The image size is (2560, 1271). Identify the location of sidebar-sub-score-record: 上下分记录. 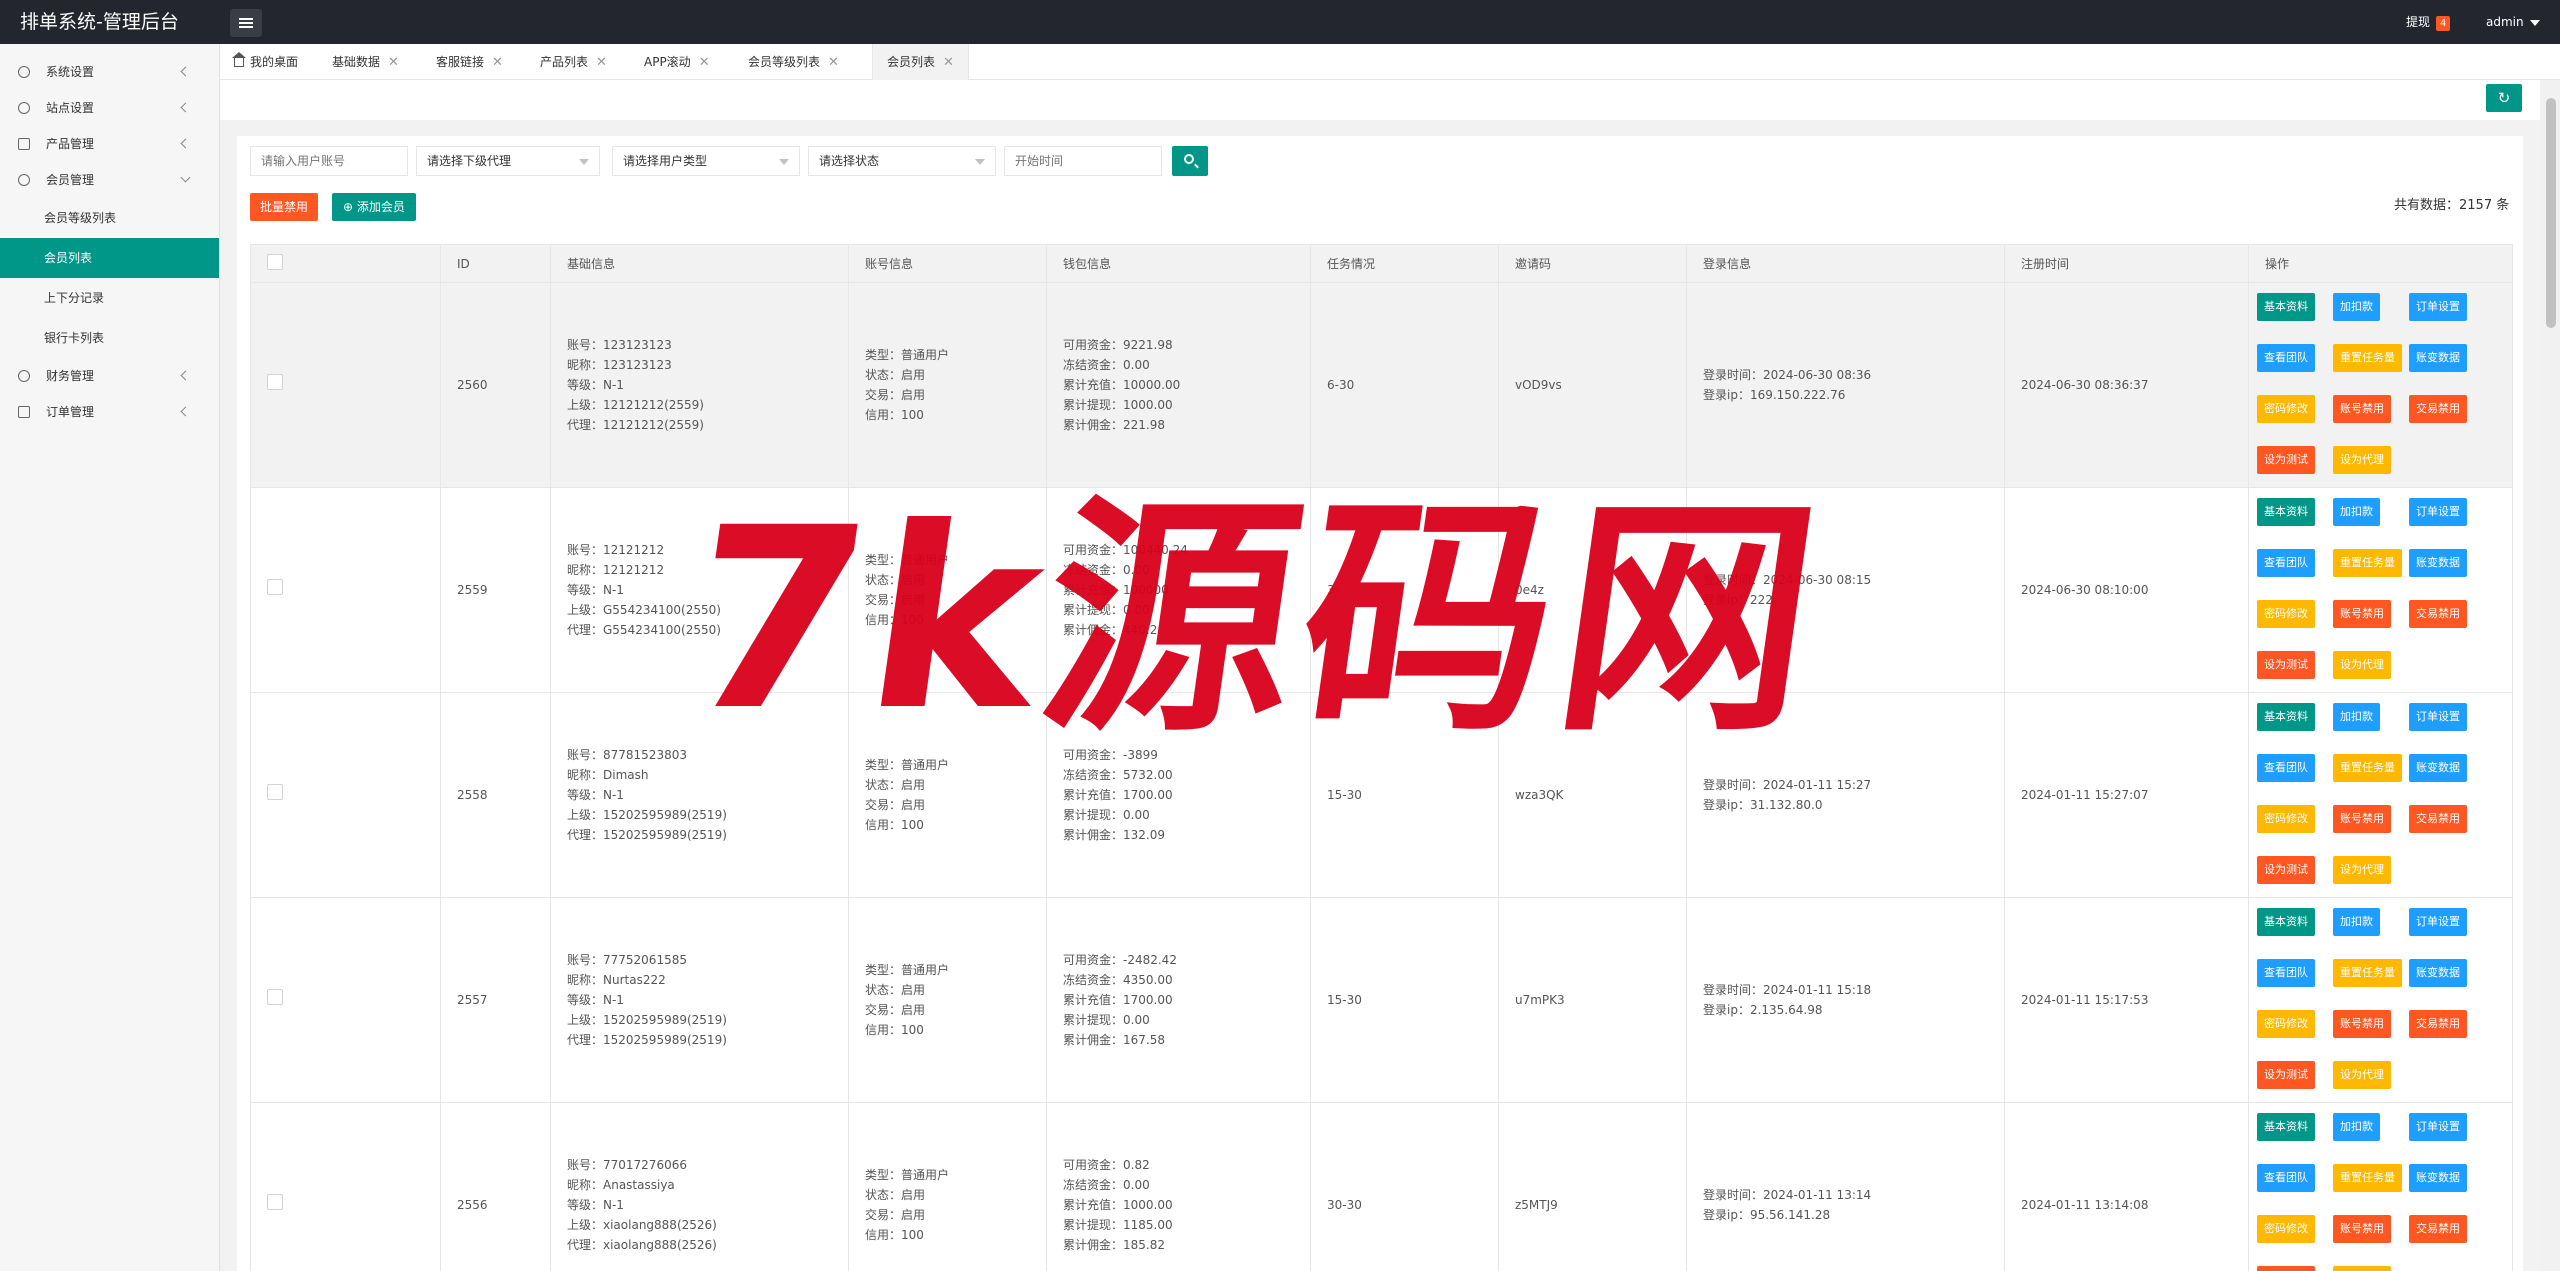
(109, 298).